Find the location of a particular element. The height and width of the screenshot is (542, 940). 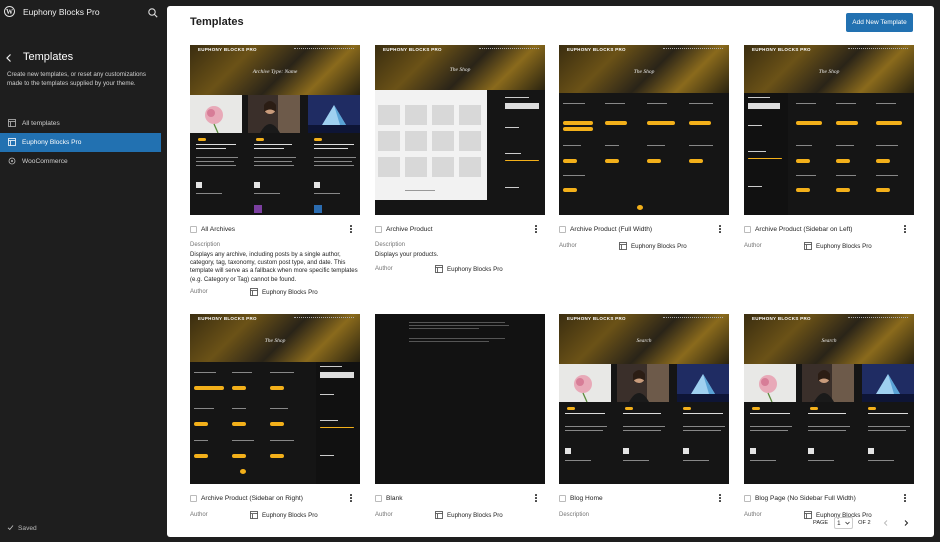

add-new-template-button: Add New Template is located at coordinates (879, 22).